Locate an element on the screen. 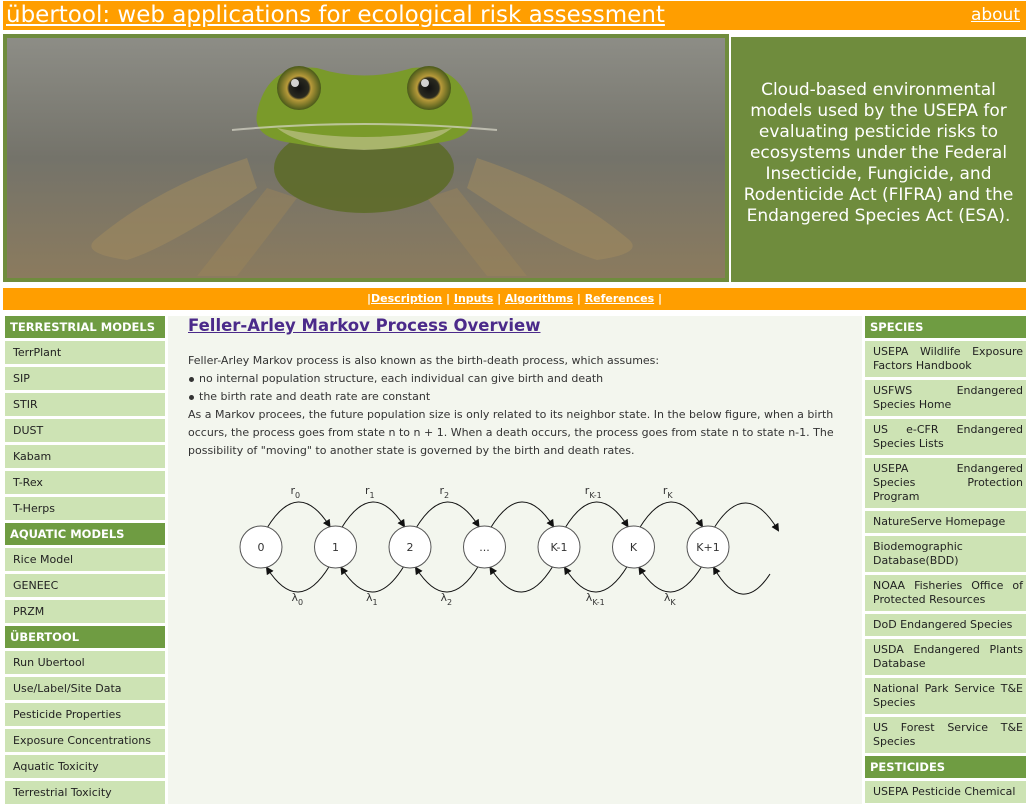  pesticides-header: PESTICIDES is located at coordinates (945, 767).